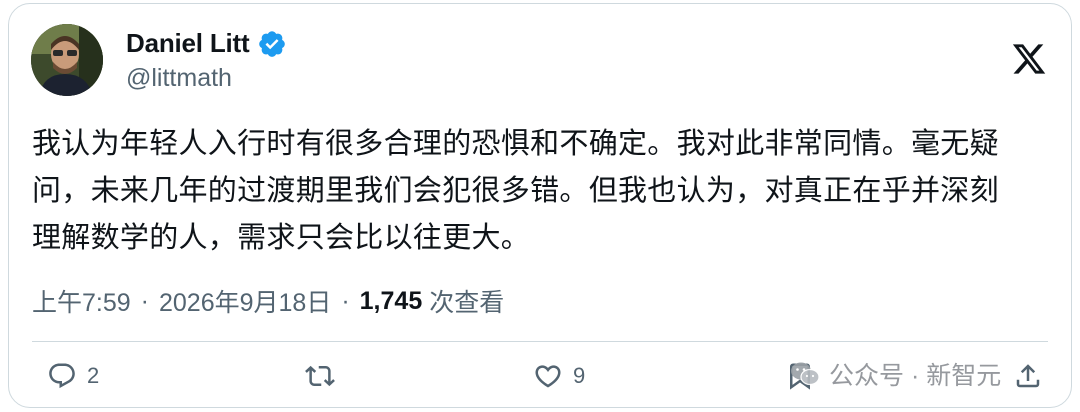  What do you see at coordinates (515, 143) in the screenshot?
I see `tweet-text-line: 我认为年轻人入行时有很多合理的恐惧和不确定。我对此非常同情。毫无疑` at bounding box center [515, 143].